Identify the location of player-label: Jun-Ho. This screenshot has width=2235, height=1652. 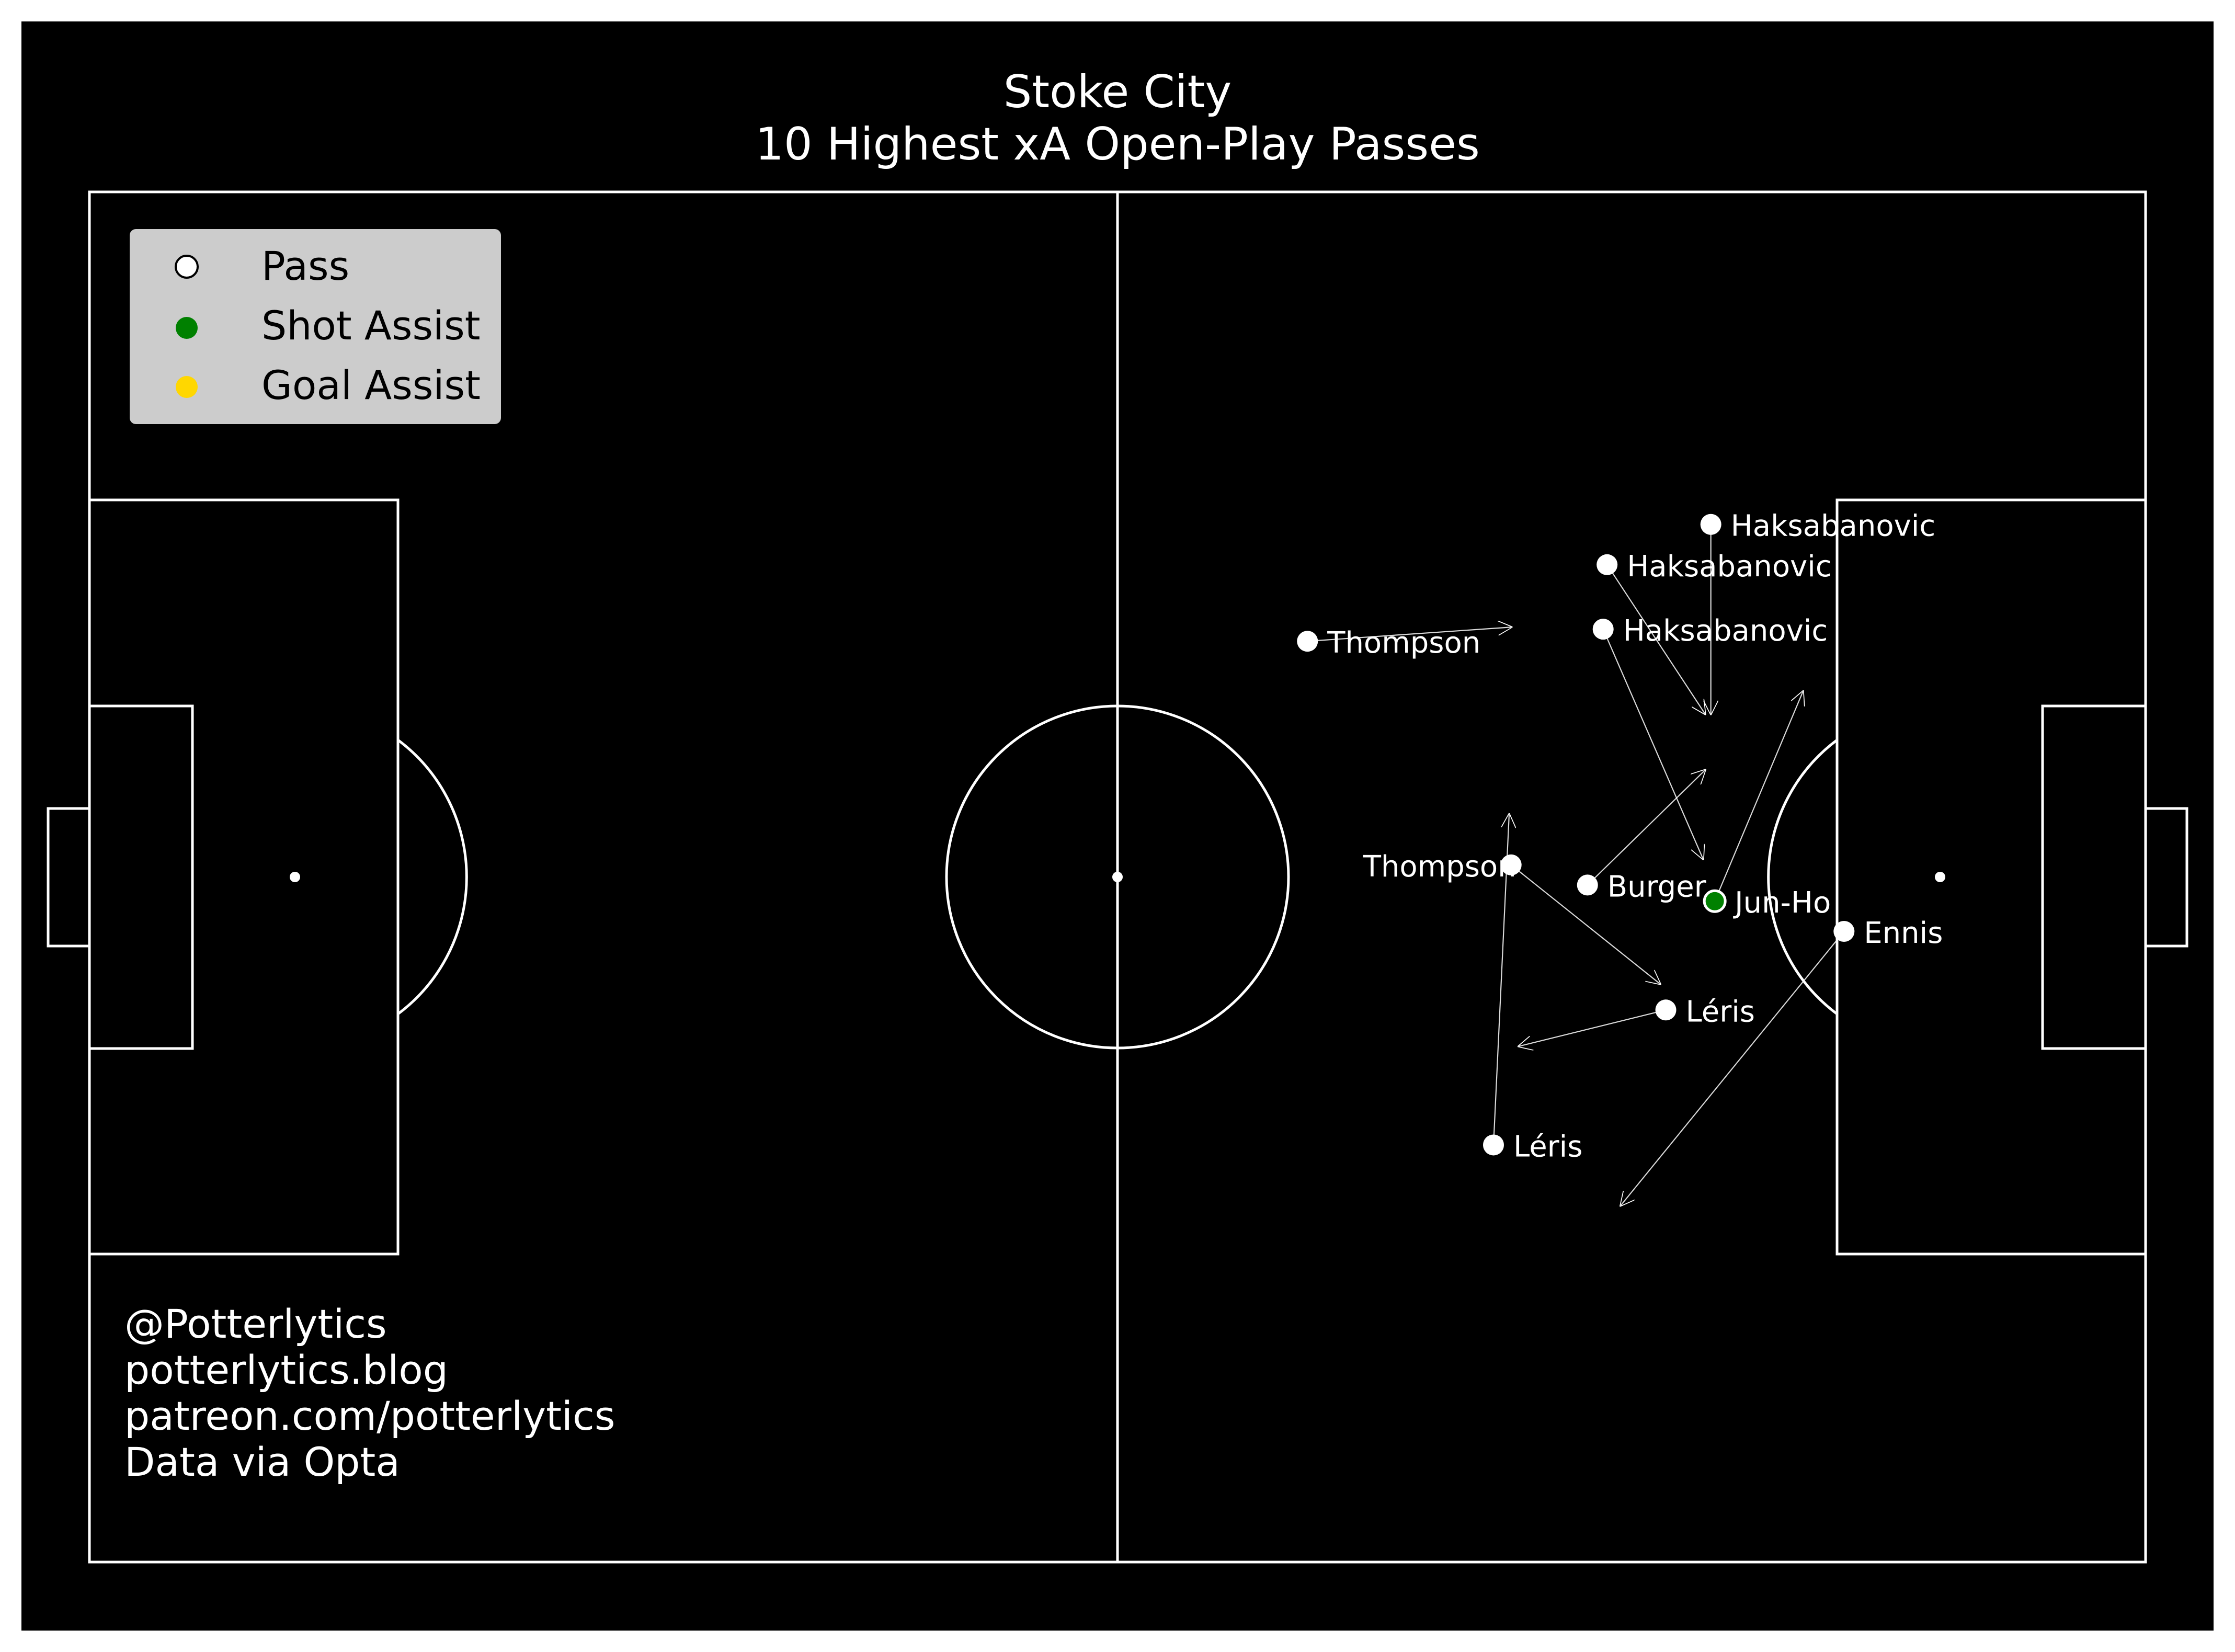
(1782, 903).